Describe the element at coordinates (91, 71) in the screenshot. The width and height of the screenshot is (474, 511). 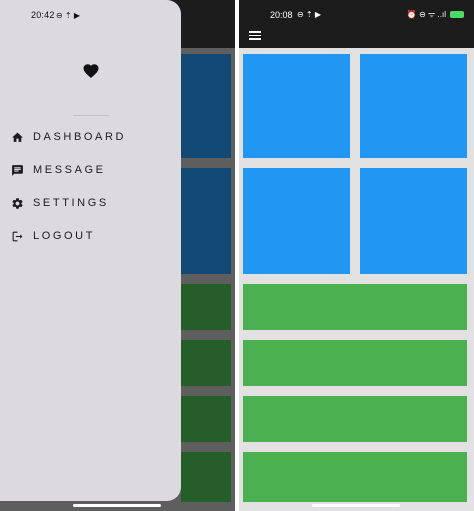
I see `heart-icon` at that location.